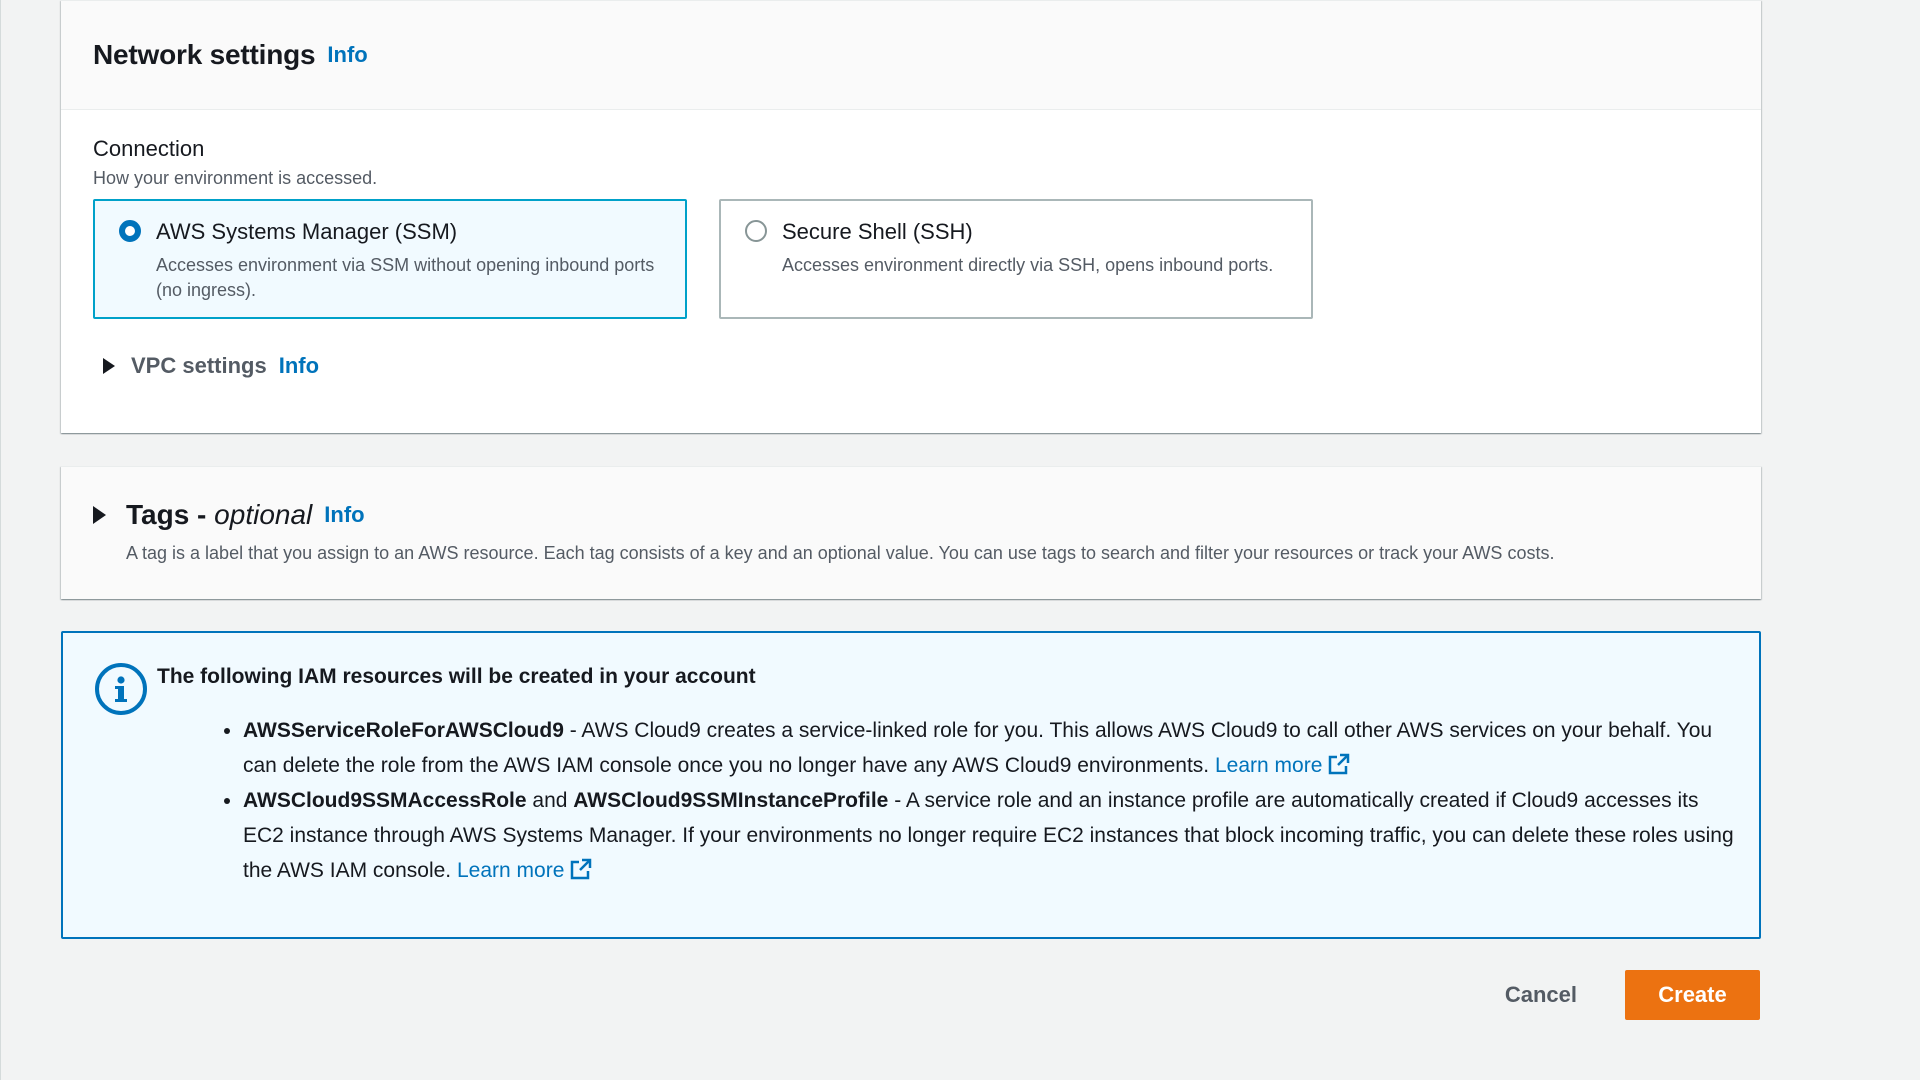 This screenshot has height=1080, width=1920. Describe the element at coordinates (550, 800) in the screenshot. I see `iam-resource-joiner: and` at that location.